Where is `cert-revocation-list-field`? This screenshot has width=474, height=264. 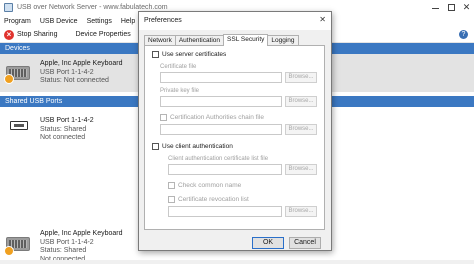 cert-revocation-list-field is located at coordinates (225, 211).